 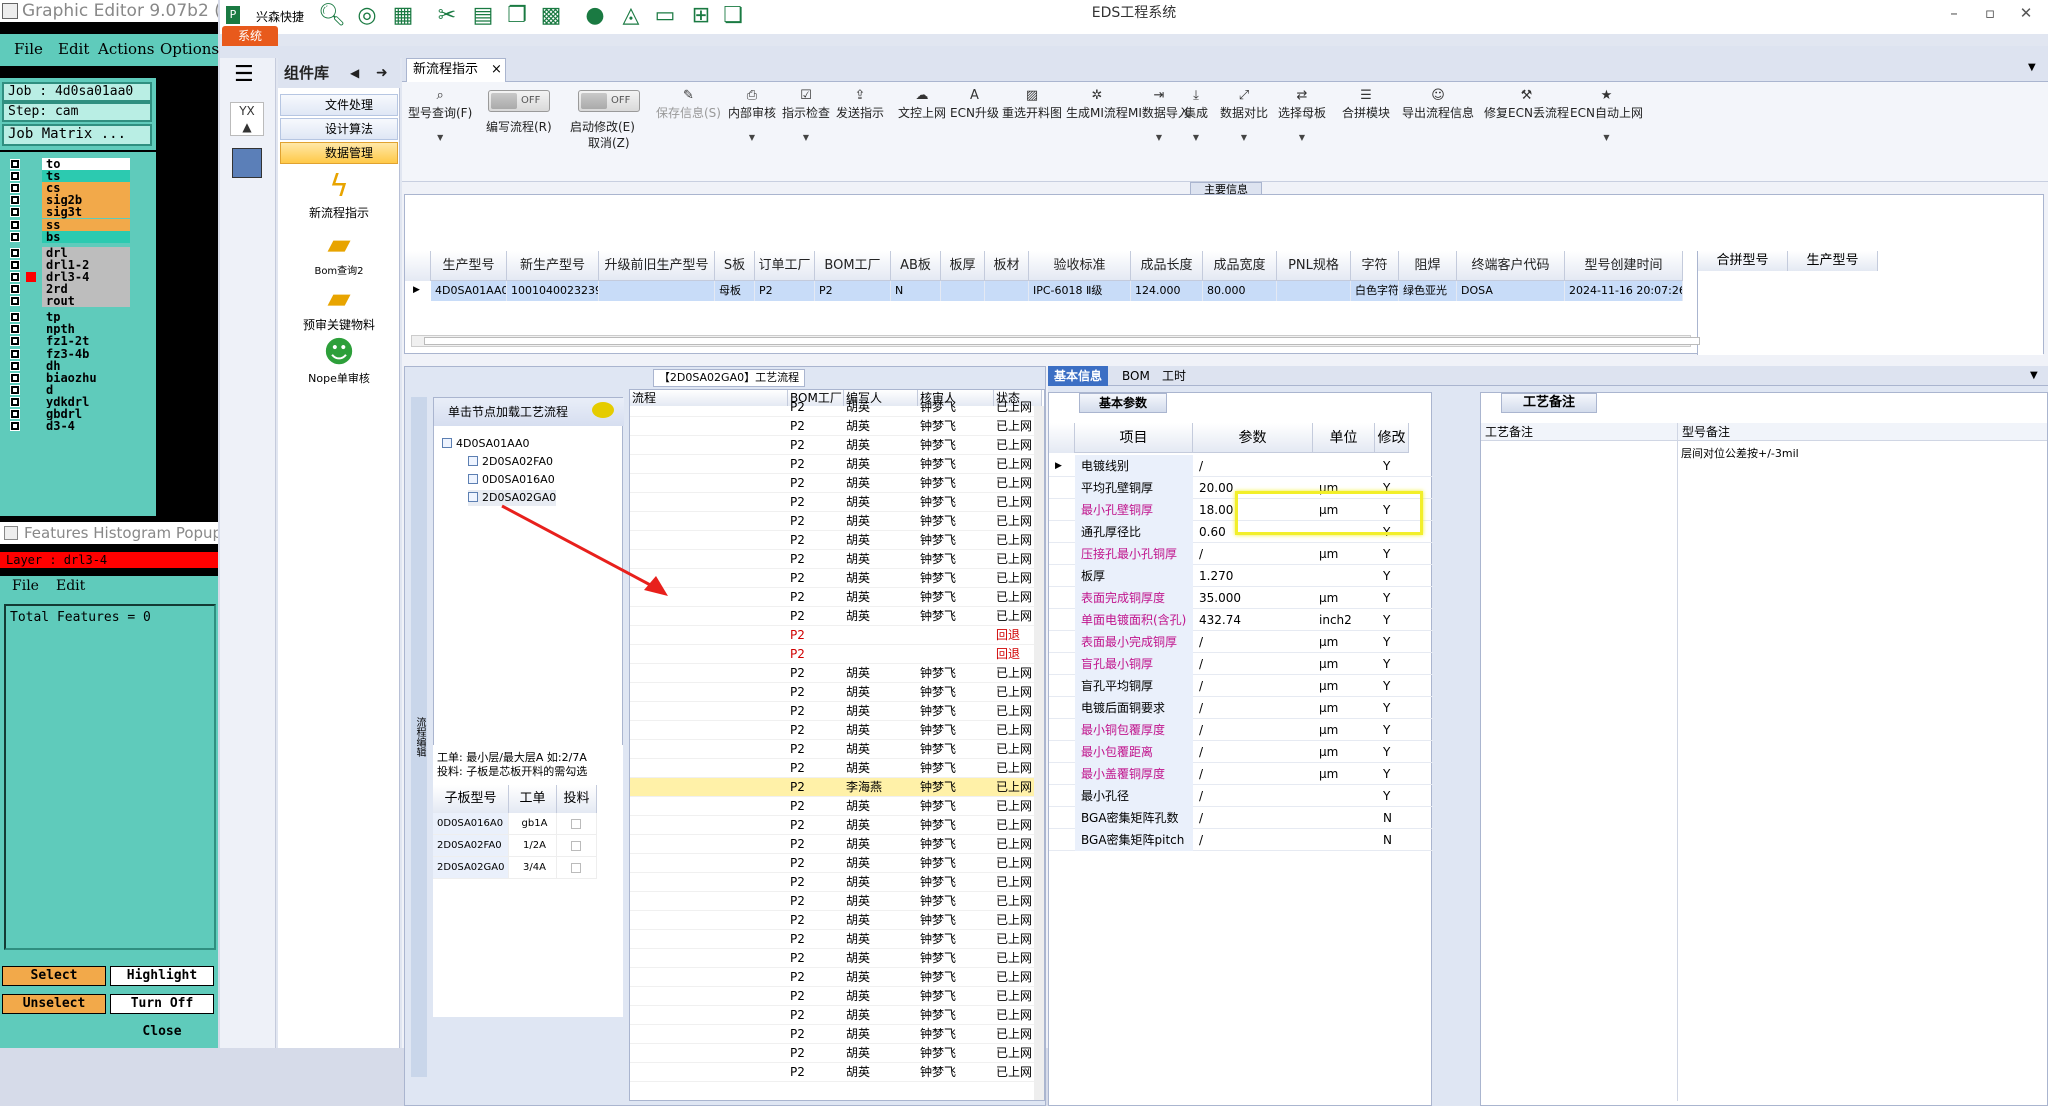 What do you see at coordinates (835, 730) in the screenshot?
I see `flow-row: 等离子处理P2胡英钟梦飞已上网` at bounding box center [835, 730].